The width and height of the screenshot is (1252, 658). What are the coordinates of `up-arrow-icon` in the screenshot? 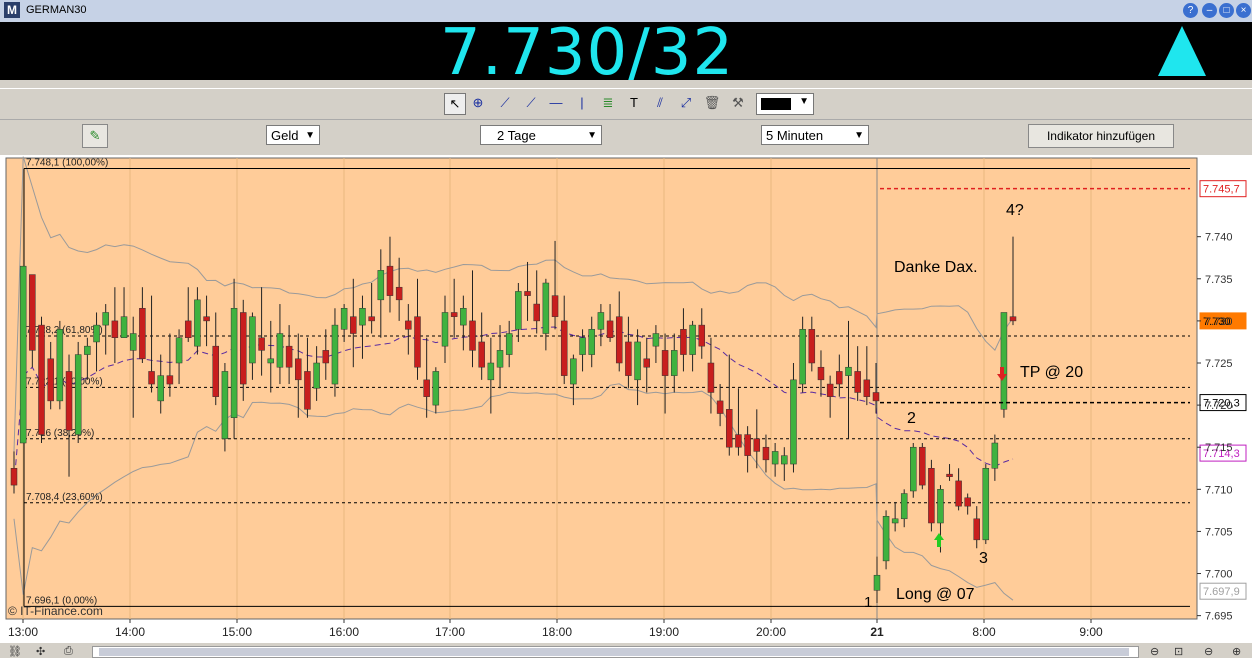 It's located at (1182, 51).